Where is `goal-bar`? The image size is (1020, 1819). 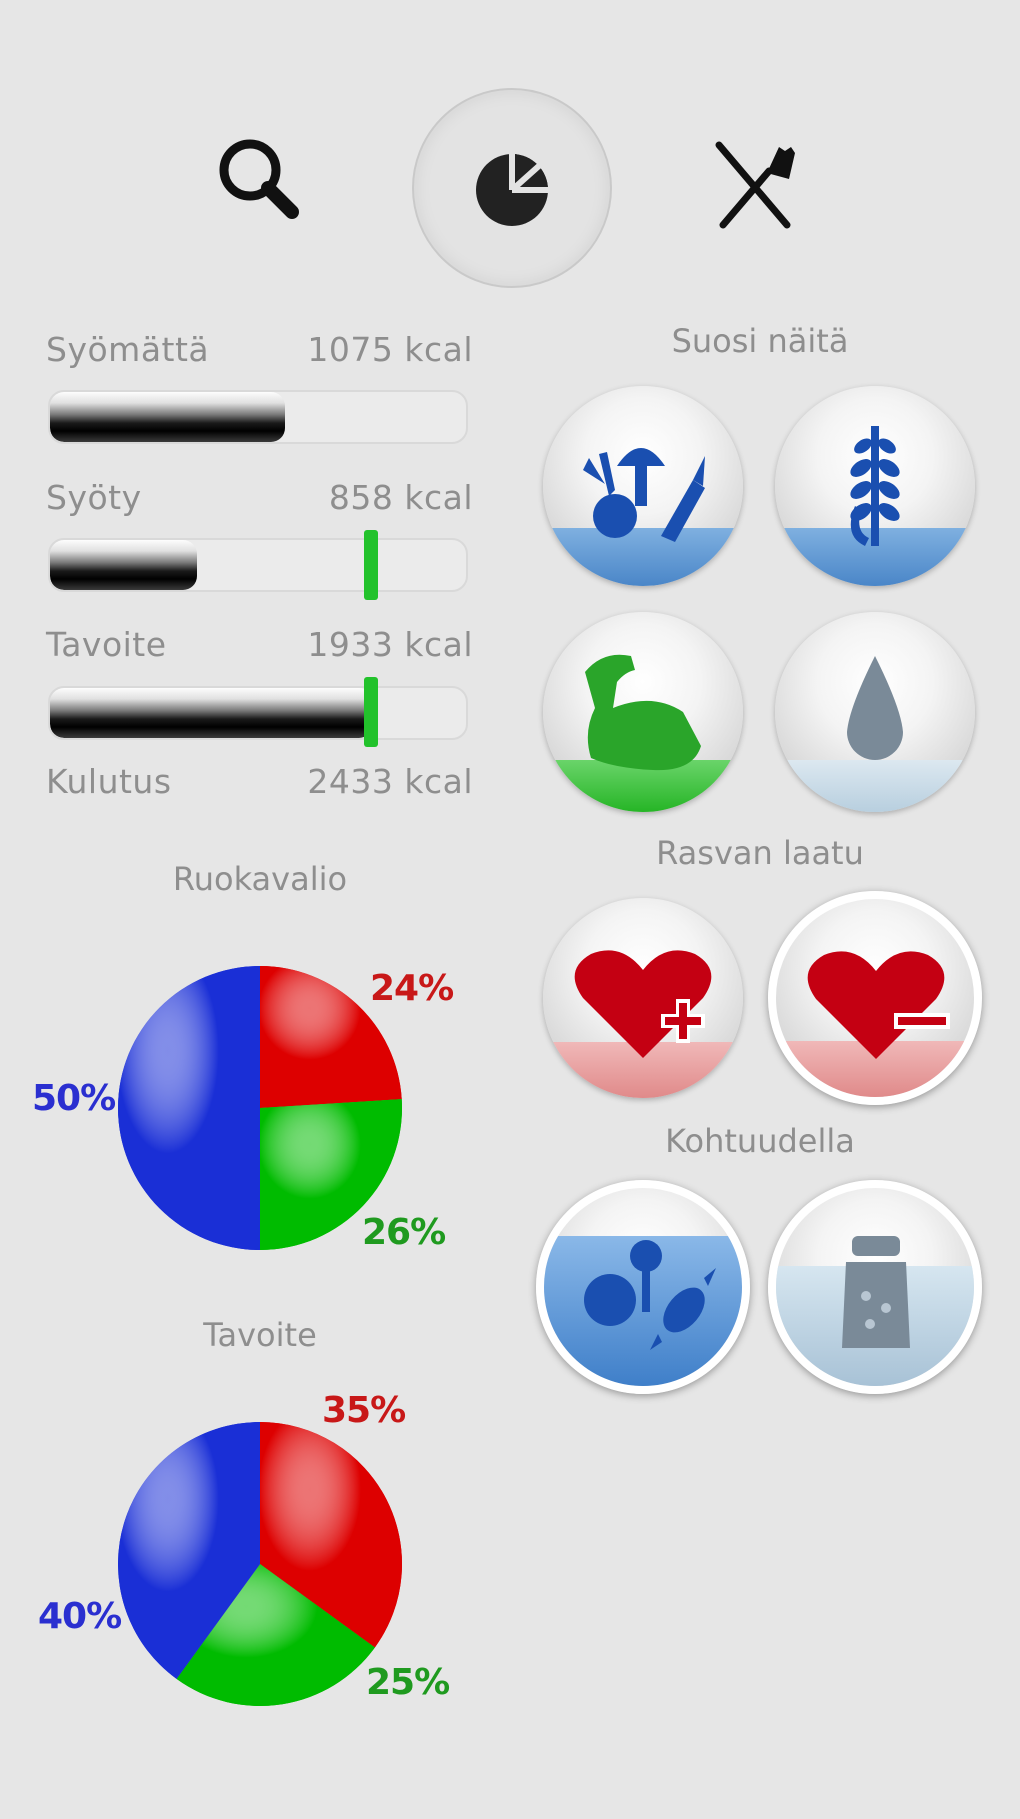 goal-bar is located at coordinates (258, 713).